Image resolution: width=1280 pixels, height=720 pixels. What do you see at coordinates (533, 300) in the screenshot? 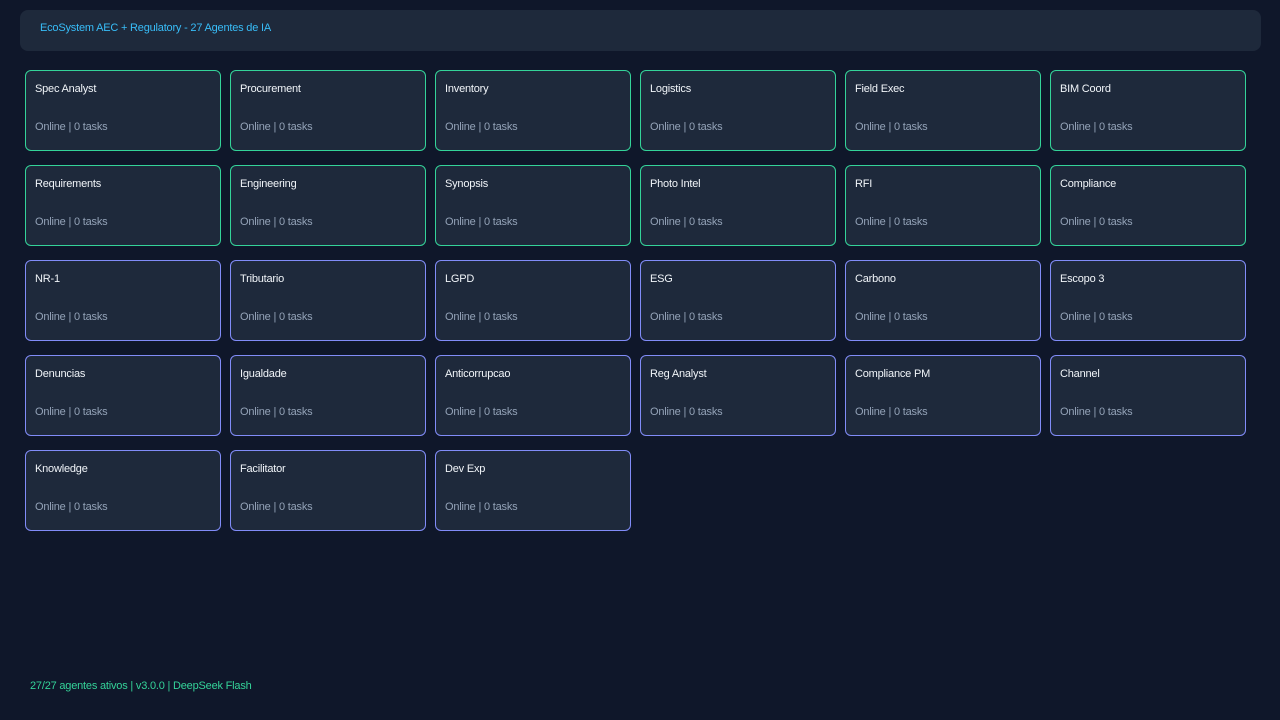
I see `agent-card: LGPD Online | 0 tasks` at bounding box center [533, 300].